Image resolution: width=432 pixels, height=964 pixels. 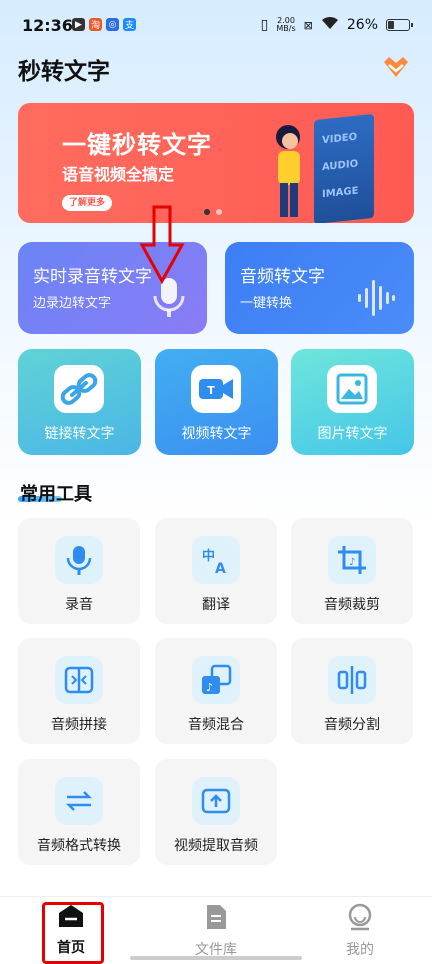 What do you see at coordinates (216, 846) in the screenshot?
I see `tool-label: 视频提取音频` at bounding box center [216, 846].